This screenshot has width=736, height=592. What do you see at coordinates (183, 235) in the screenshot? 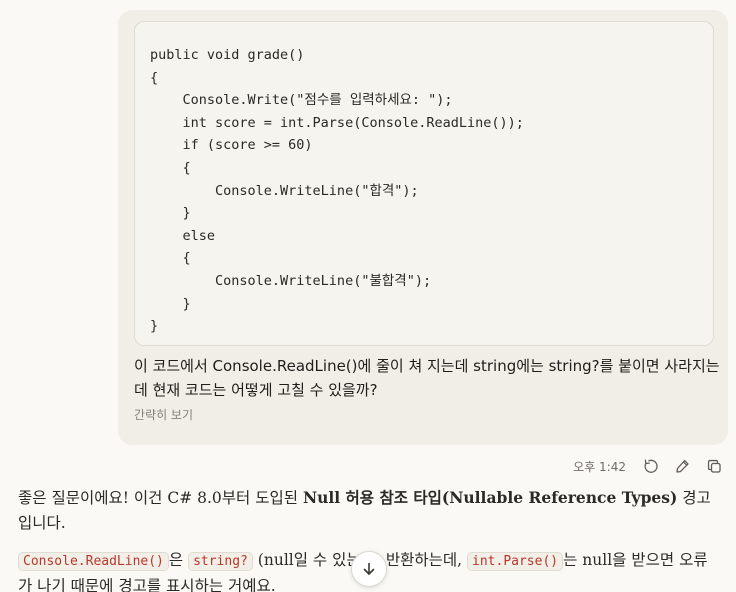
I see `code-line: else` at bounding box center [183, 235].